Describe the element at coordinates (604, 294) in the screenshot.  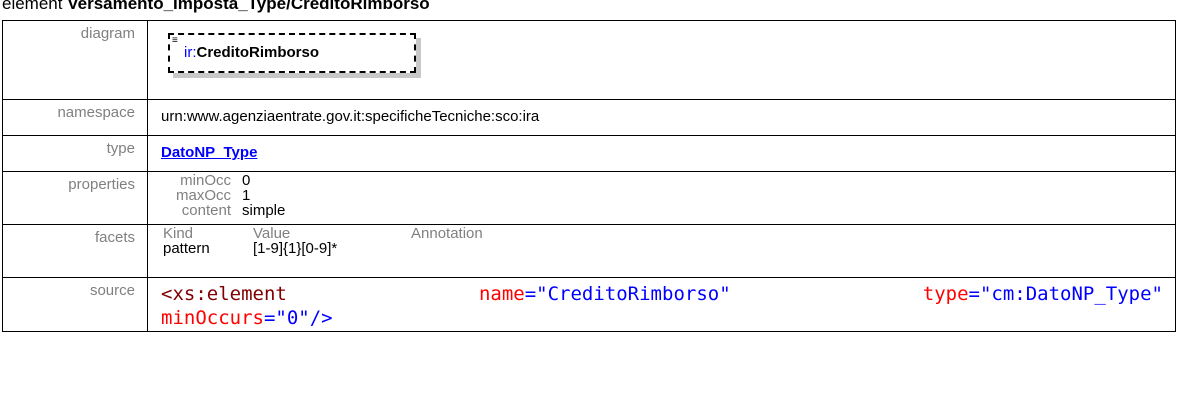
I see `xml-attr-name: name="CreditoRimborso"` at that location.